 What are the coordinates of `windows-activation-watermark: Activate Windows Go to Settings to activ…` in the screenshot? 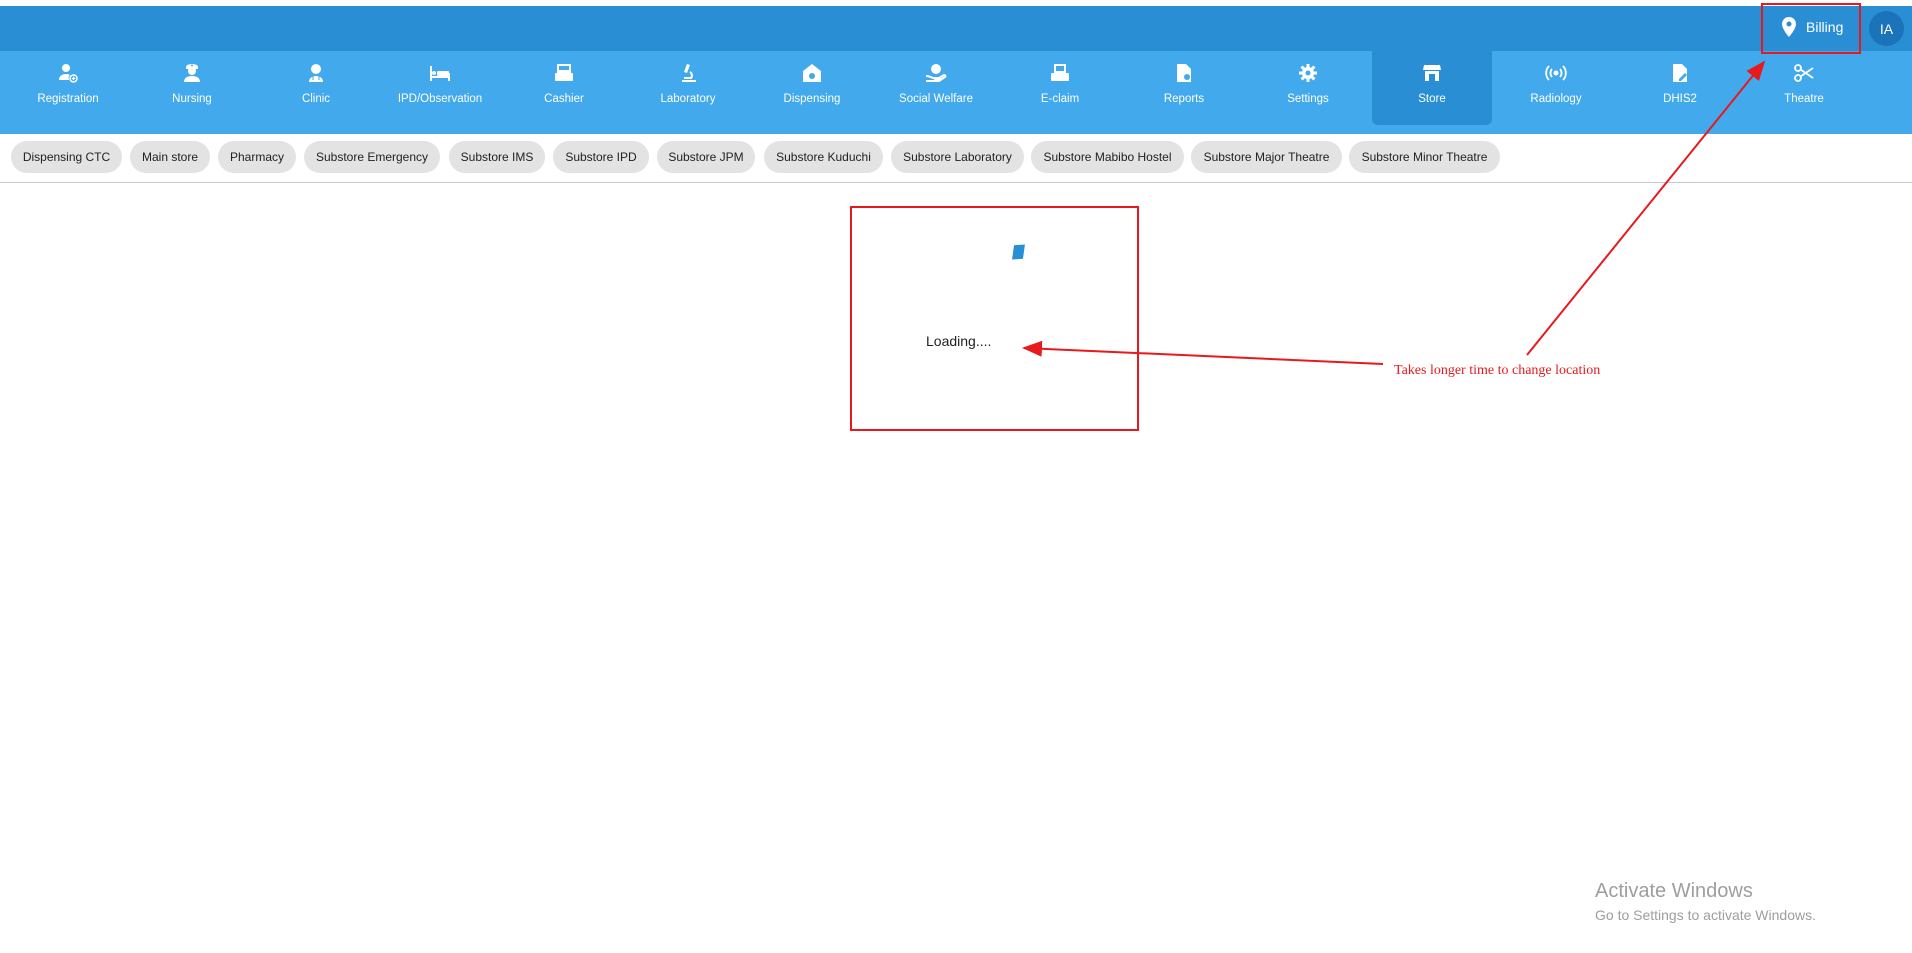 It's located at (1705, 901).